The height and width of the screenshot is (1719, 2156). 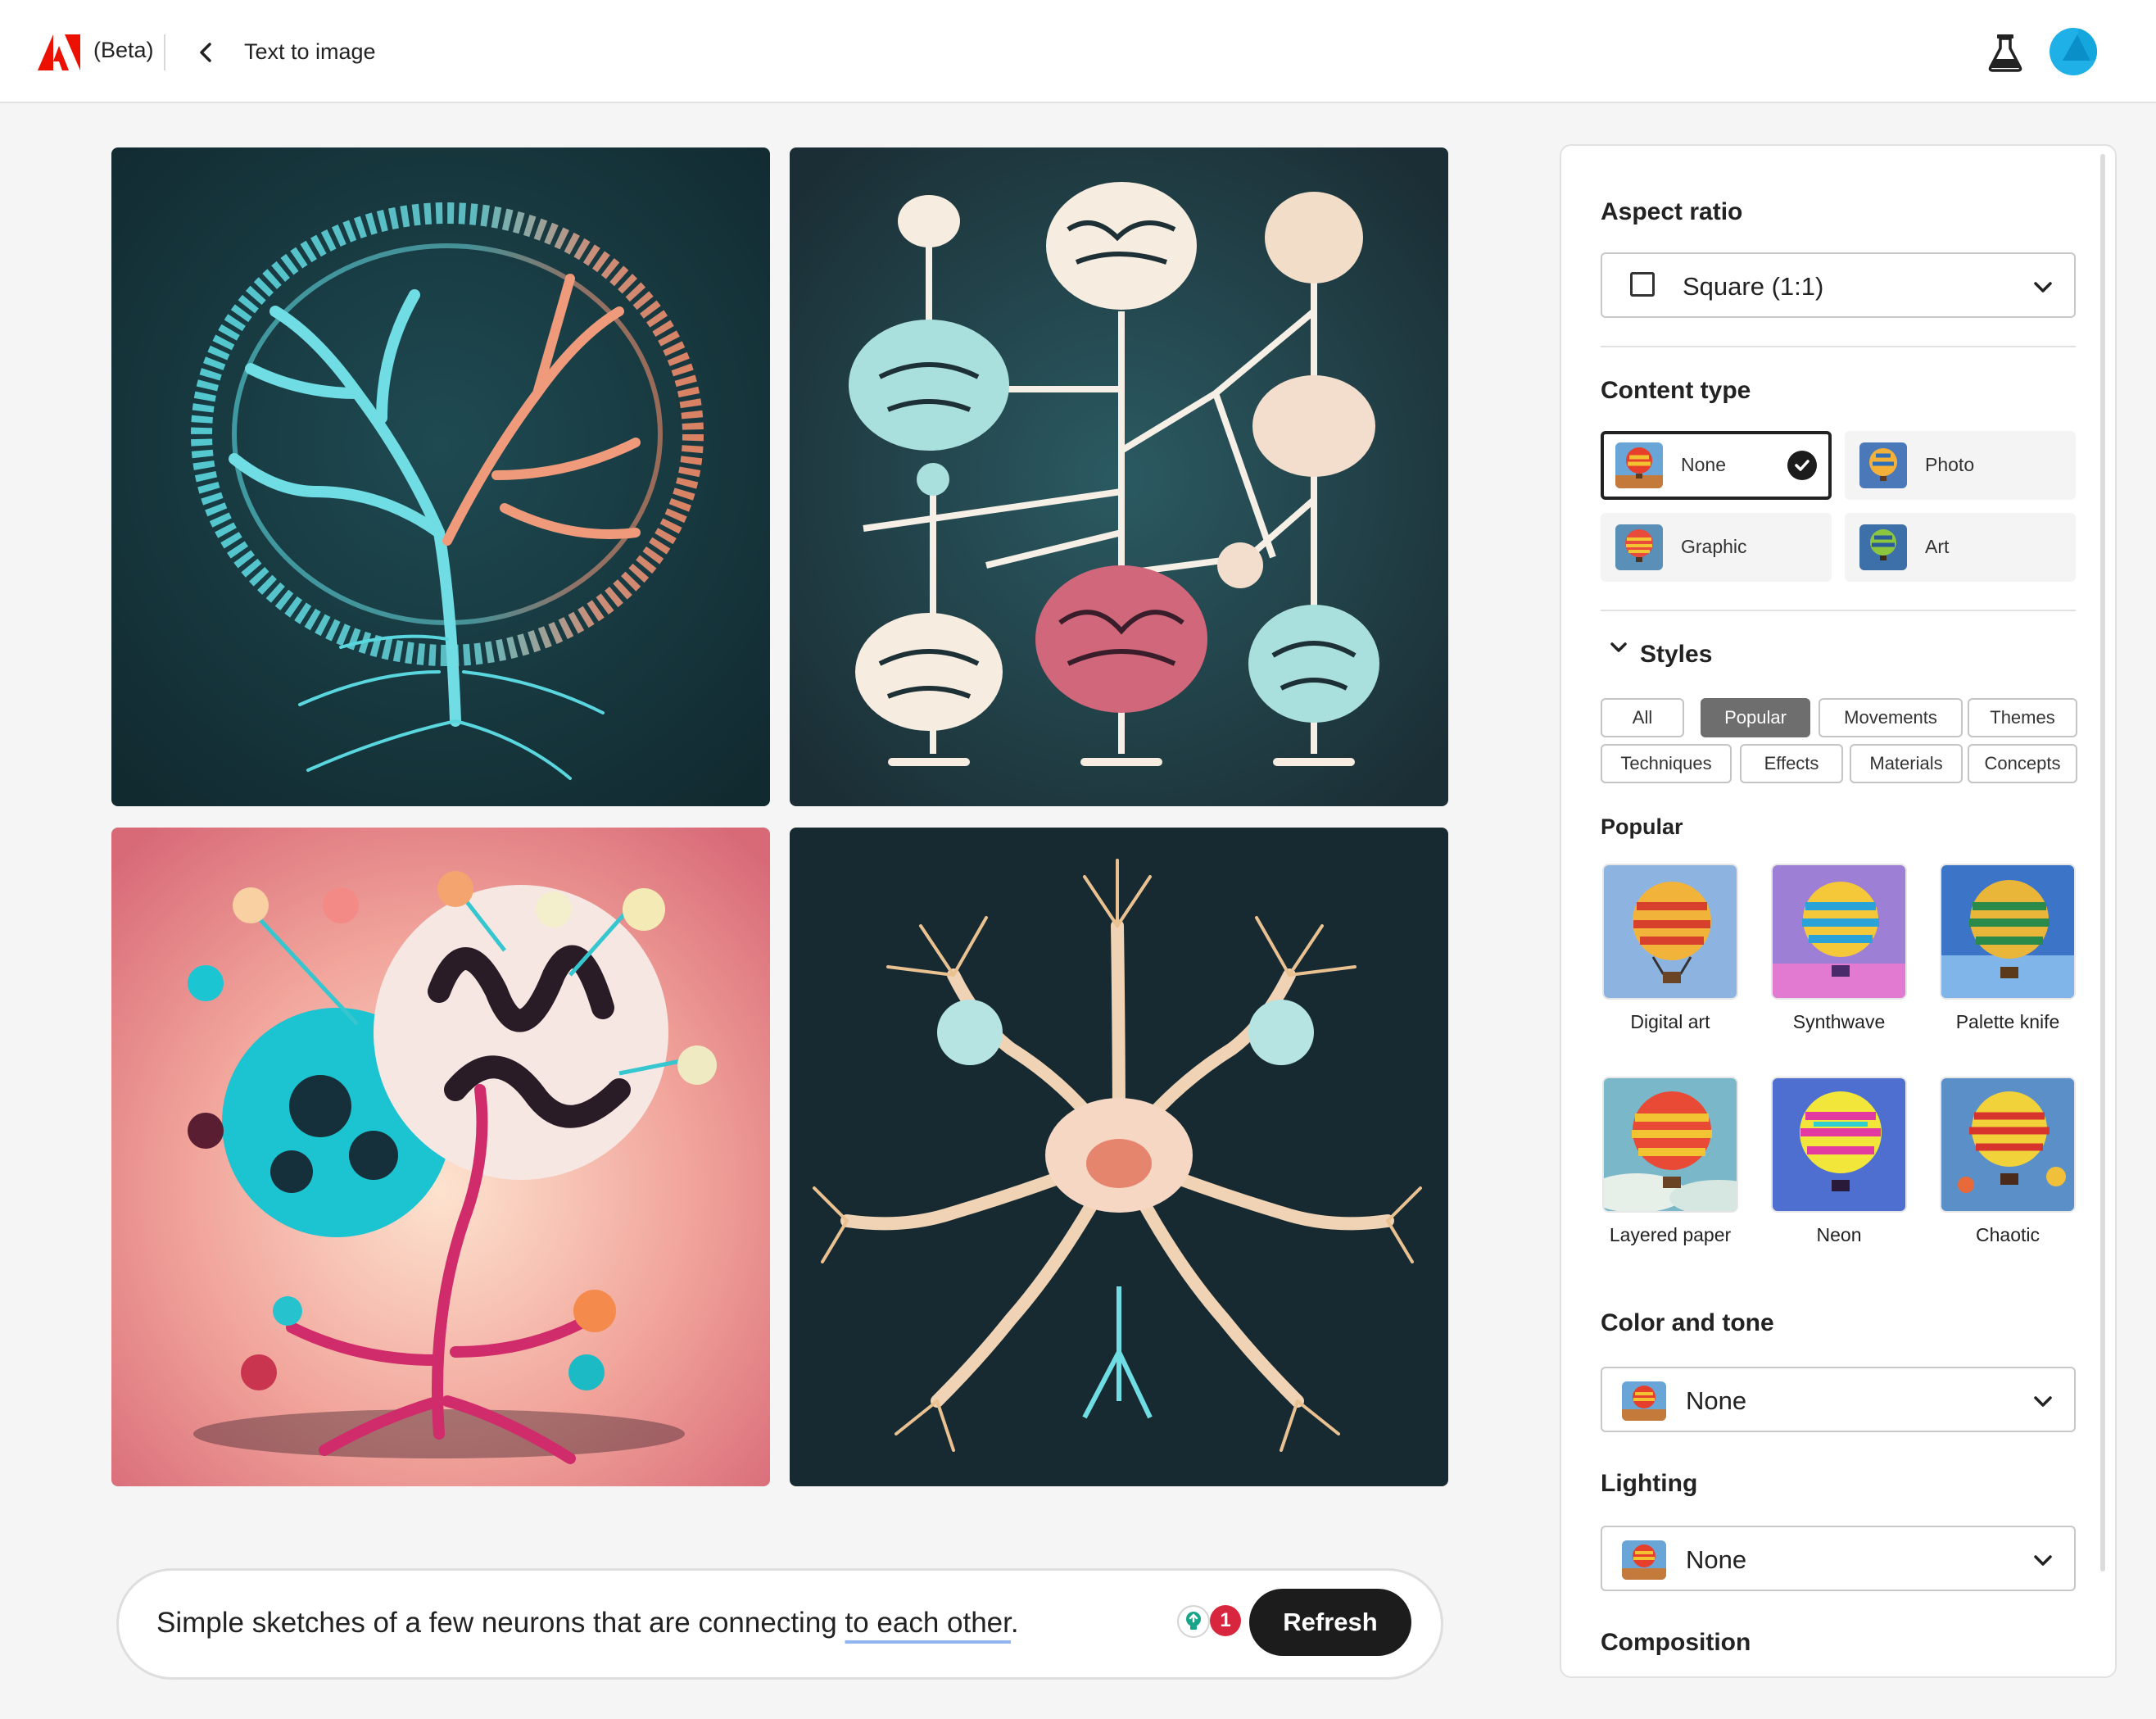 I want to click on color-tone-dropdown: None, so click(x=1838, y=1399).